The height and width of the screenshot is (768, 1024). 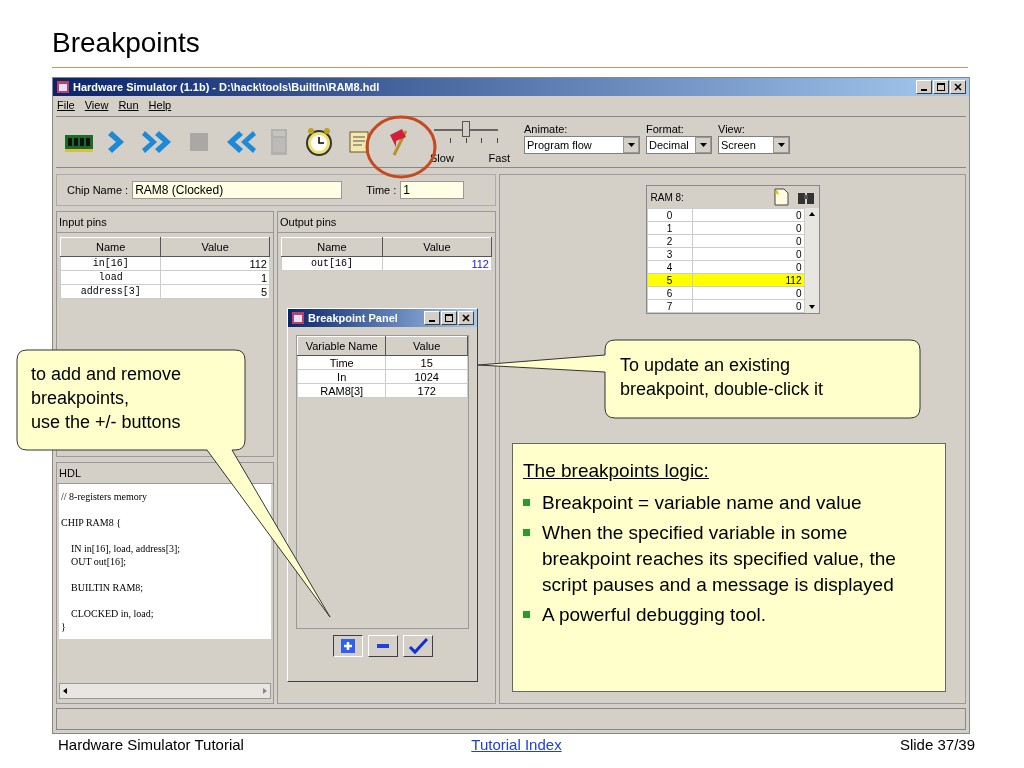 What do you see at coordinates (754, 144) in the screenshot?
I see `dropdown: Screen` at bounding box center [754, 144].